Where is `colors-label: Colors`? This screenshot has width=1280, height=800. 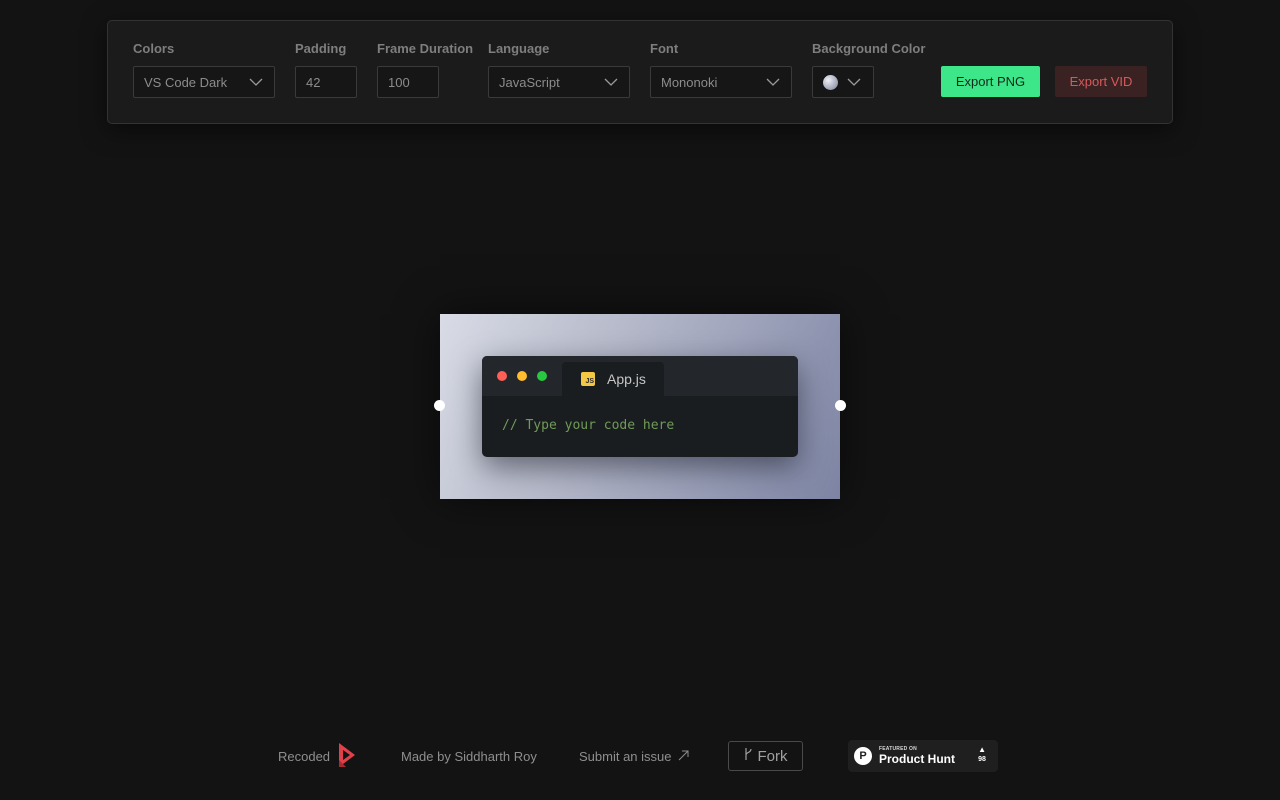 colors-label: Colors is located at coordinates (154, 48).